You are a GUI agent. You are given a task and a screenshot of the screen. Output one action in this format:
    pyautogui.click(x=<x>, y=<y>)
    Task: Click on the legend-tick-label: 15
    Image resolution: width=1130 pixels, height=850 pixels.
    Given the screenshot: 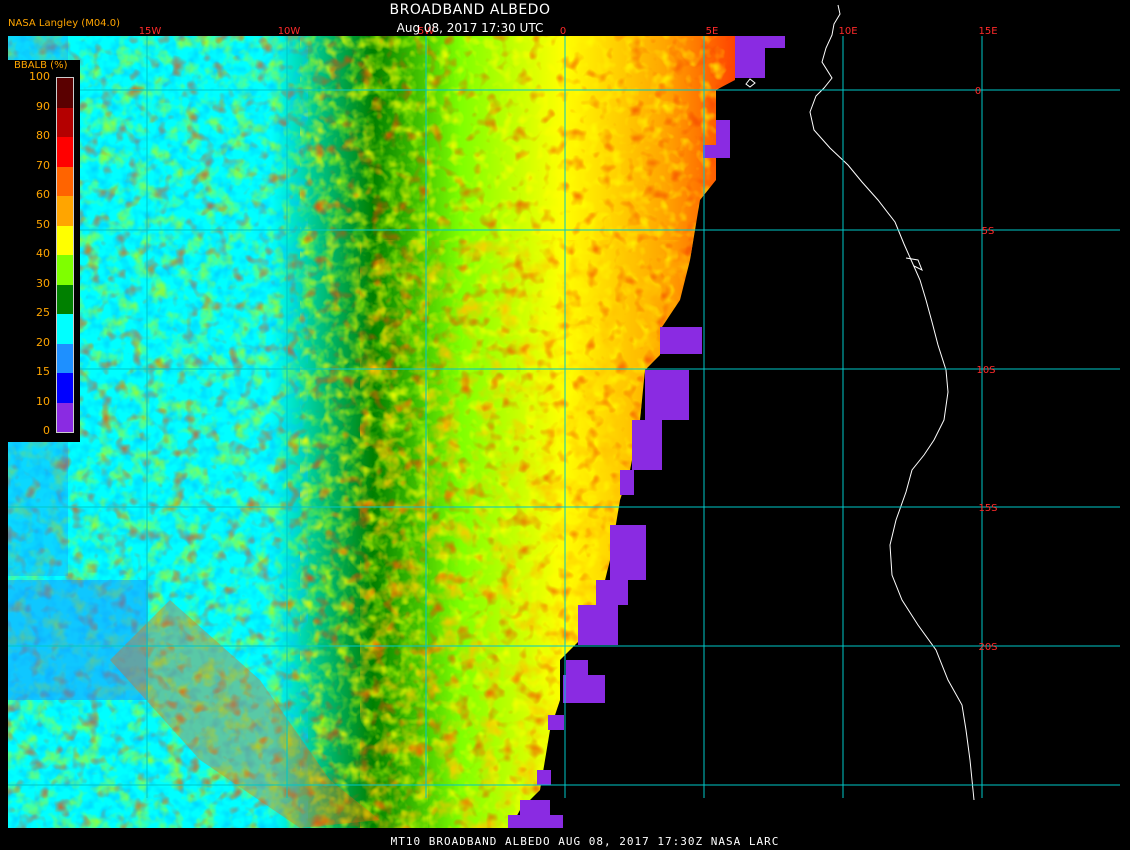 What is the action you would take?
    pyautogui.click(x=43, y=371)
    